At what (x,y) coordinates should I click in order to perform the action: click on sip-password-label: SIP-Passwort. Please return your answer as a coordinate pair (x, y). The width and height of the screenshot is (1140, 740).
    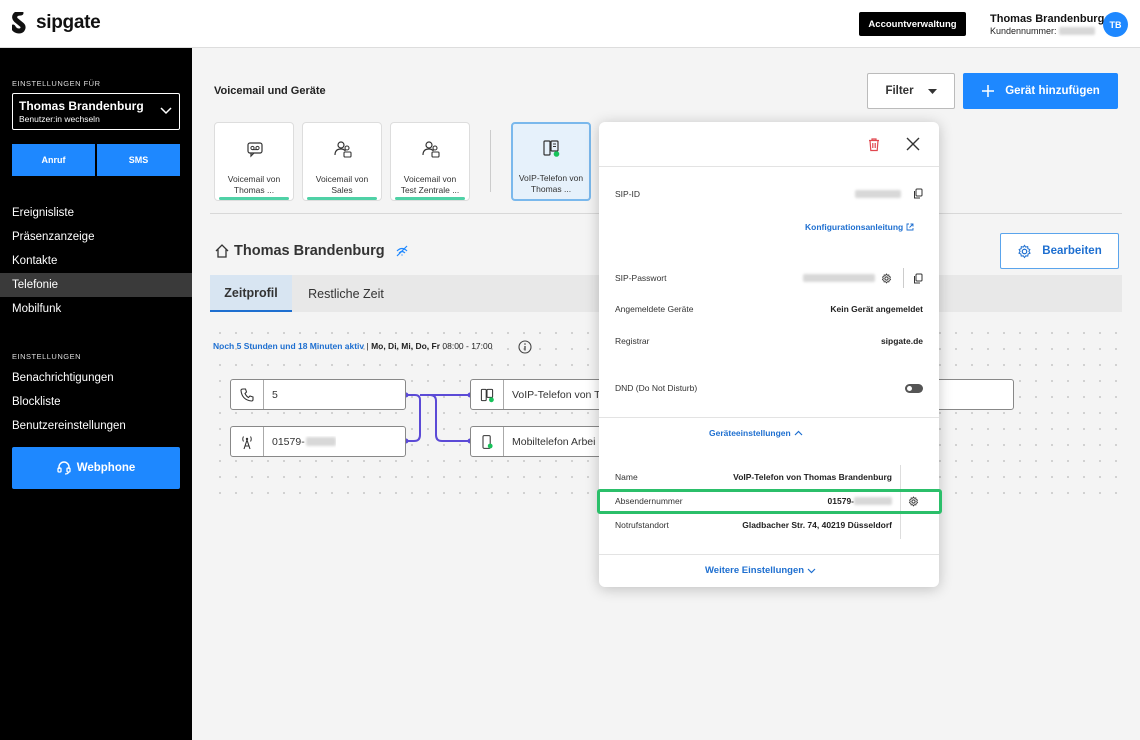
    Looking at the image, I should click on (641, 278).